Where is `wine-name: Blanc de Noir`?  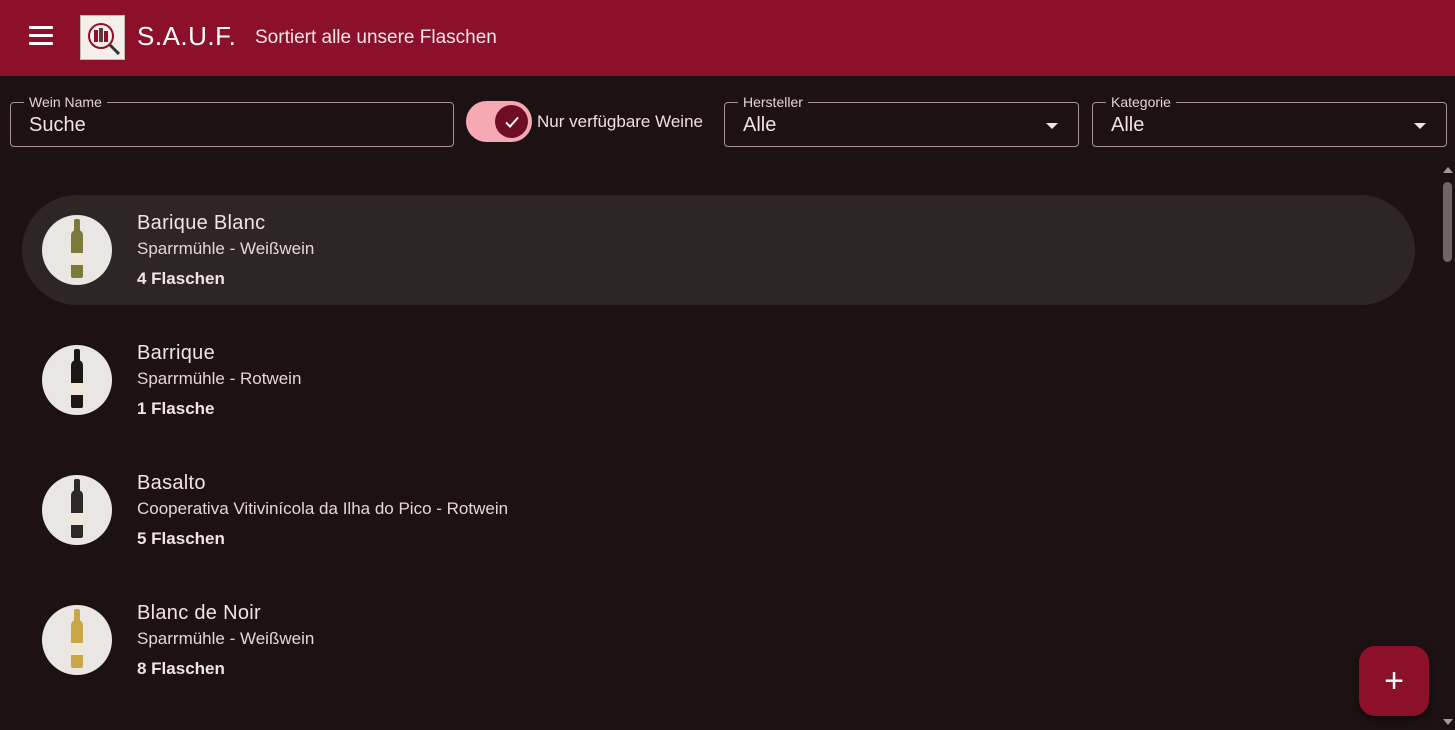 wine-name: Blanc de Noir is located at coordinates (199, 613).